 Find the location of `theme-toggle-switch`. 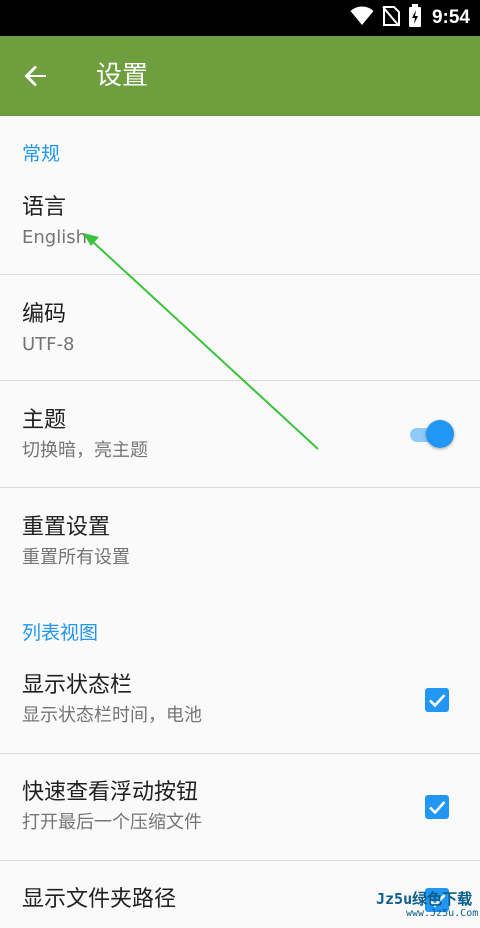

theme-toggle-switch is located at coordinates (432, 434).